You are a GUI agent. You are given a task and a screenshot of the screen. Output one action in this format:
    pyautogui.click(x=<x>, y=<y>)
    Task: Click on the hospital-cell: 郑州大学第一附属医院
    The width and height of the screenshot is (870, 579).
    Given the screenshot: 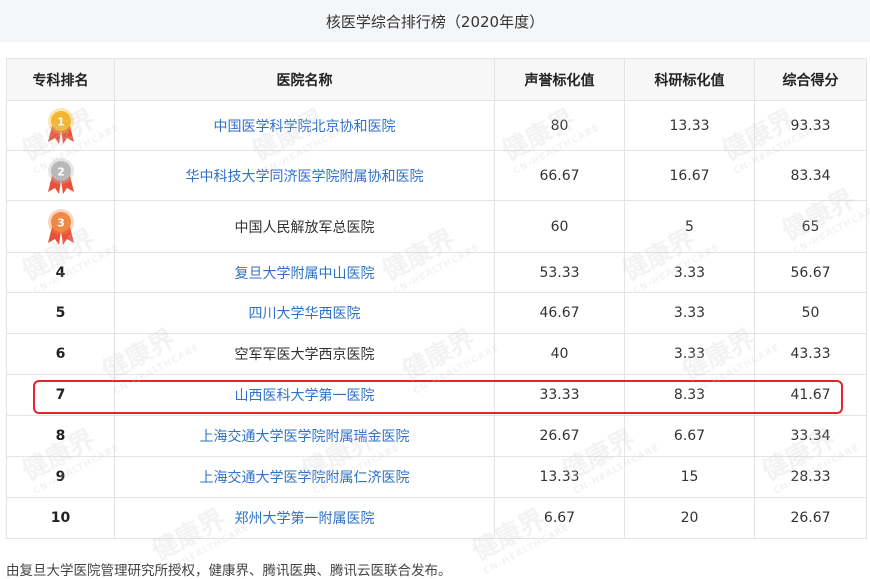 What is the action you would take?
    pyautogui.click(x=304, y=518)
    